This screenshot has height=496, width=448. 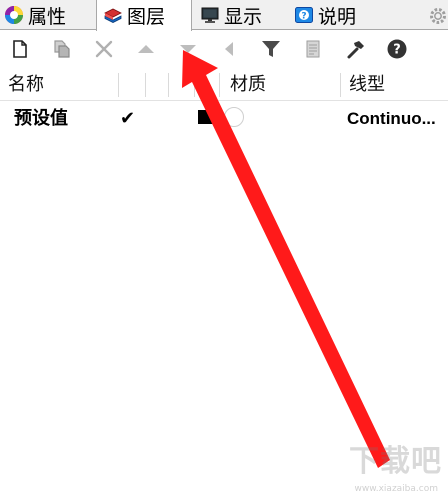 I want to click on filter-button, so click(x=271, y=49).